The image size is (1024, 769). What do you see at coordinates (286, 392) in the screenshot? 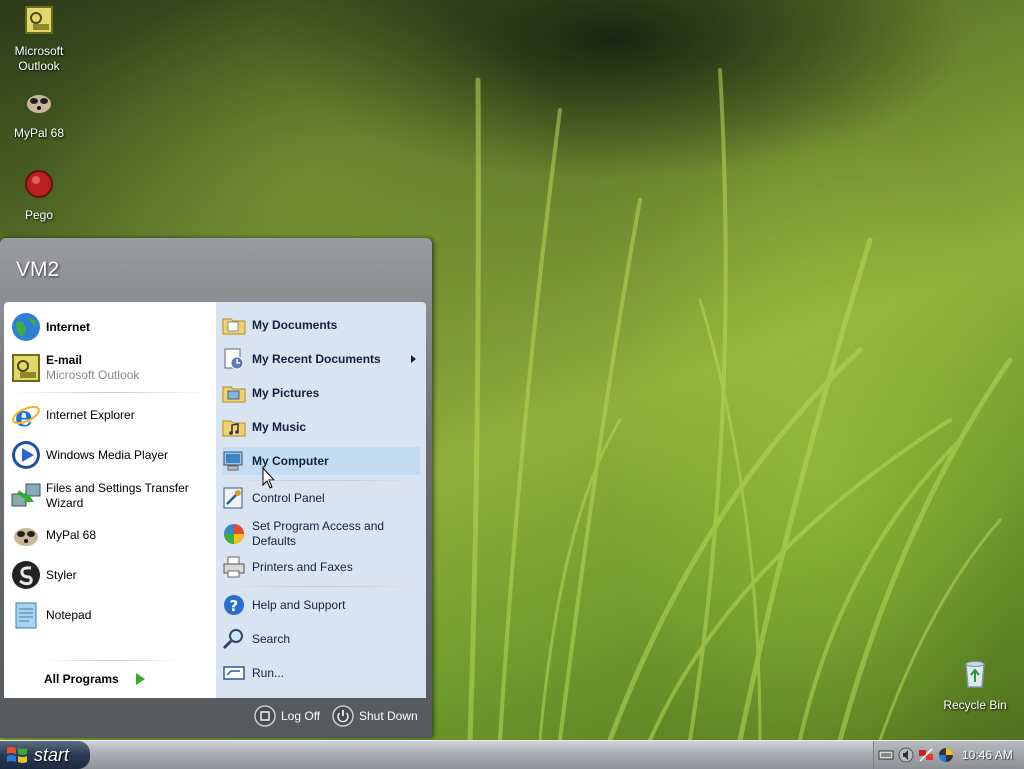
I see `menu-item-label: My Pictures` at bounding box center [286, 392].